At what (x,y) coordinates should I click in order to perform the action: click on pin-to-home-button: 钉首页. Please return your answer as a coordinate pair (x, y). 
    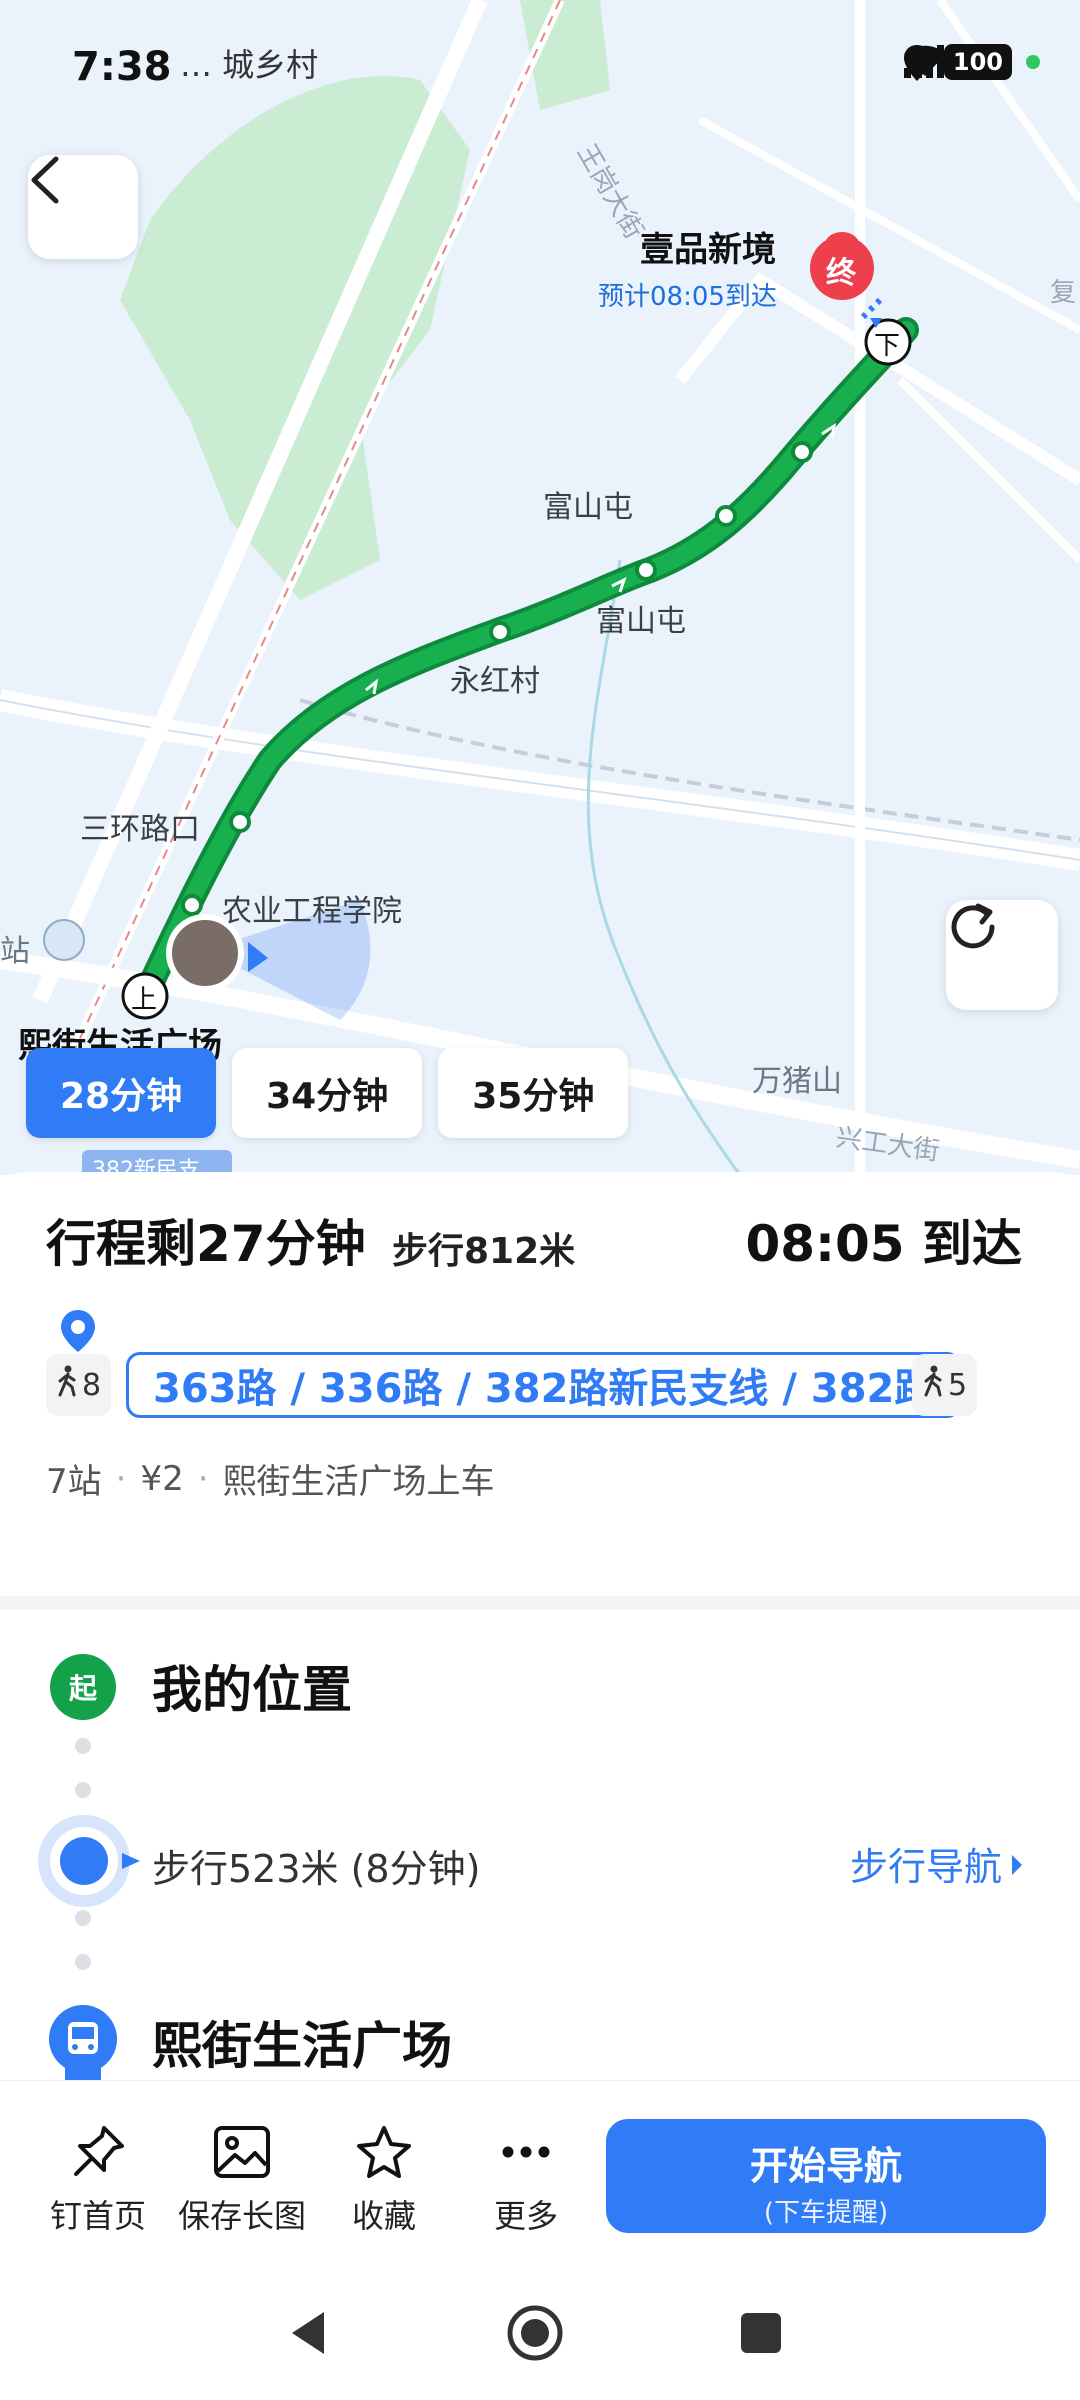
    Looking at the image, I should click on (98, 2179).